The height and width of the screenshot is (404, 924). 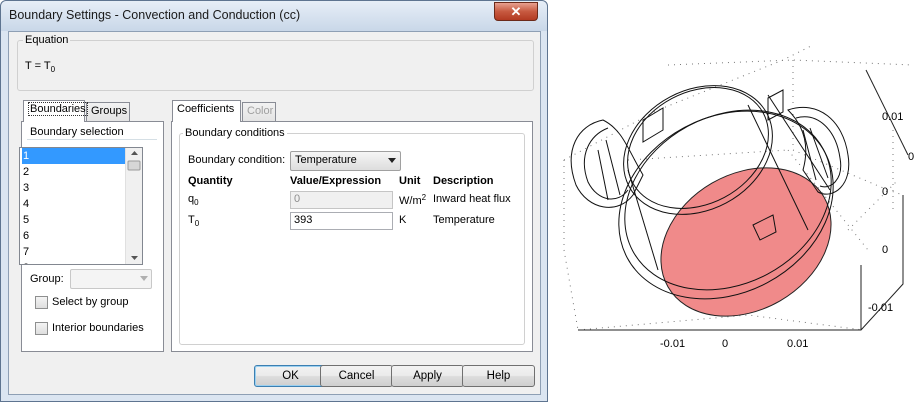 I want to click on quantity-t0: T0, so click(x=193, y=221).